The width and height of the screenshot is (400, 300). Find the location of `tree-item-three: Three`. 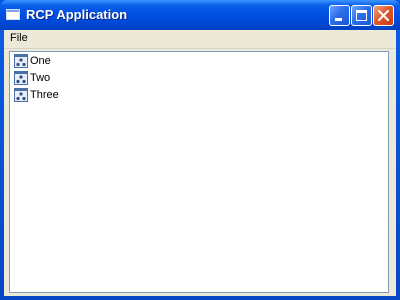

tree-item-three: Three is located at coordinates (36, 95).